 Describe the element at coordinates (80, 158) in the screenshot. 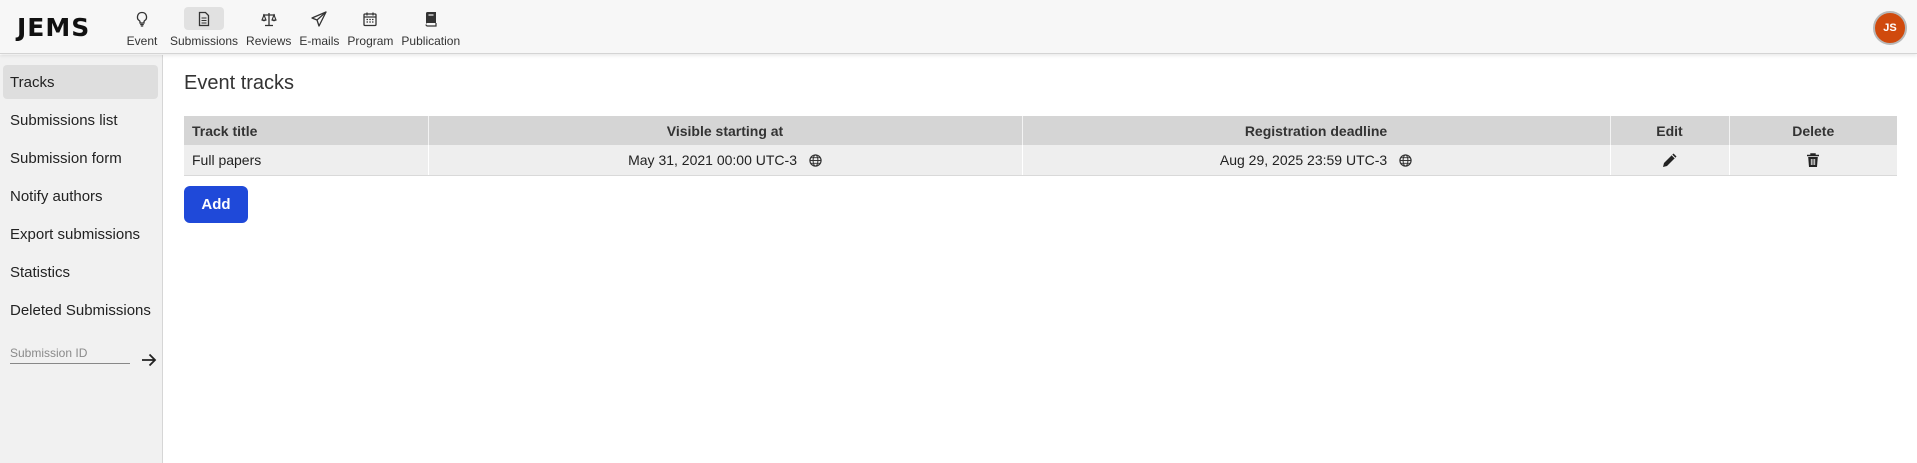

I see `sidebar-item-submission-form: Submission form` at that location.